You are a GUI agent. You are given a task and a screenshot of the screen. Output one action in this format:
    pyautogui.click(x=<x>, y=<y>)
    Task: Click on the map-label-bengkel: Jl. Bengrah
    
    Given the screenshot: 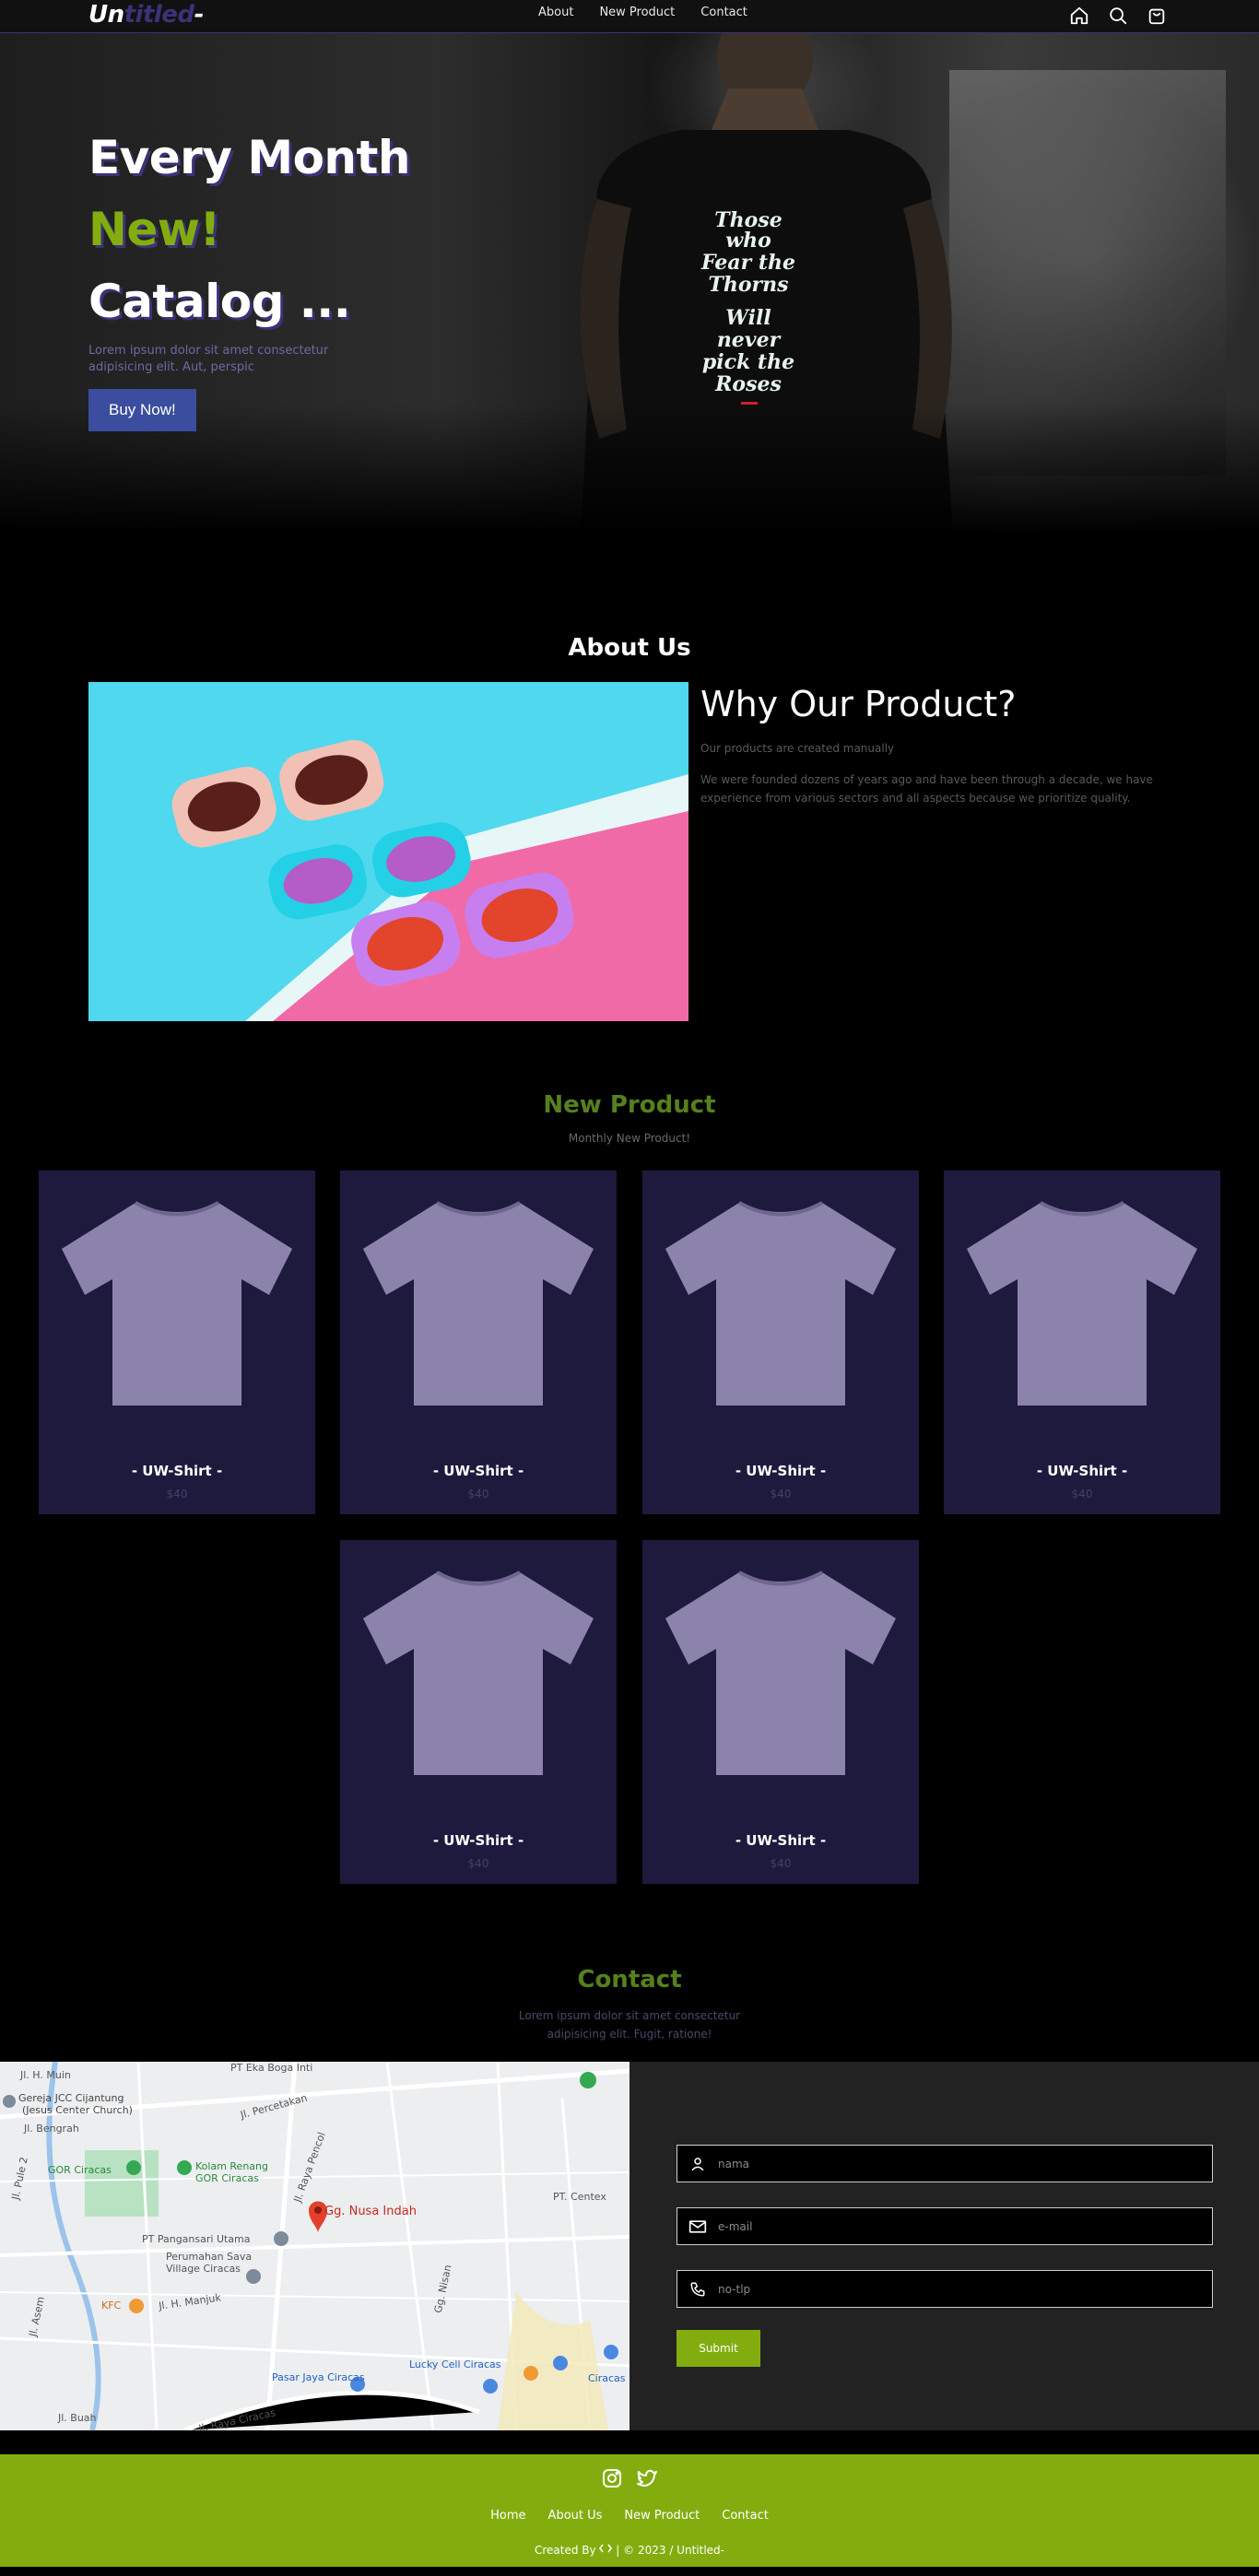 What is the action you would take?
    pyautogui.click(x=51, y=2129)
    